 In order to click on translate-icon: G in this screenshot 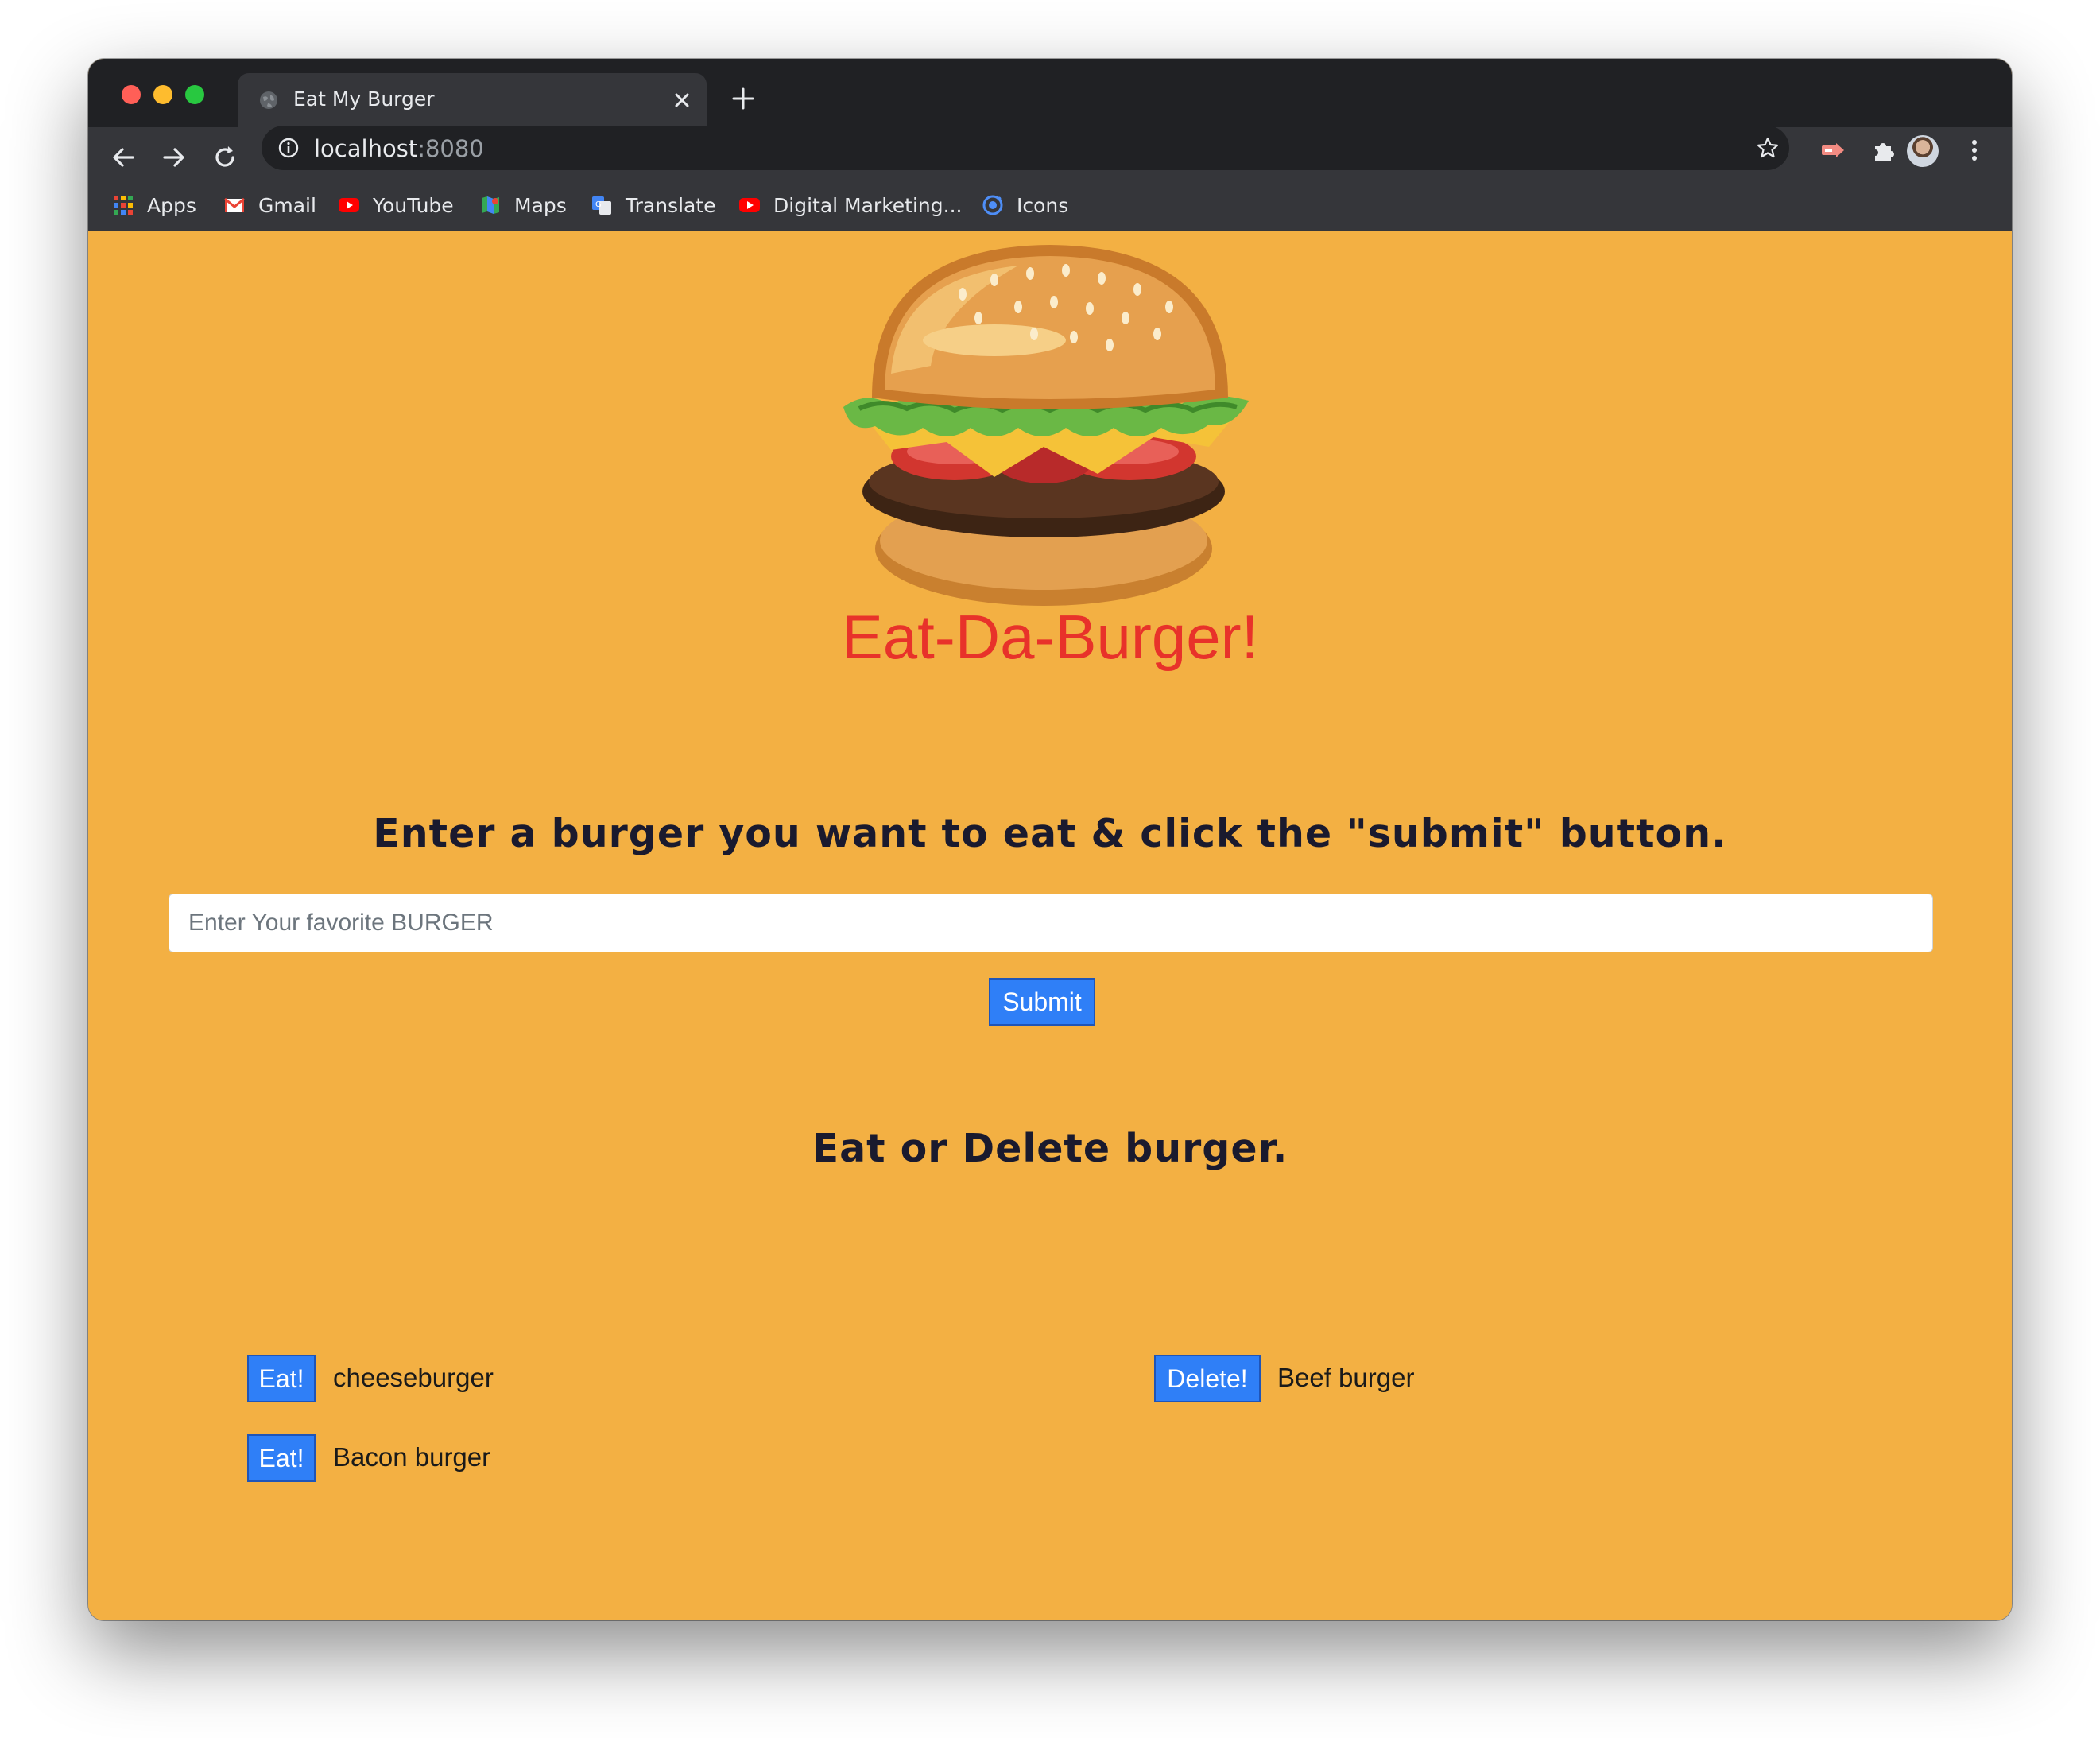, I will do `click(601, 205)`.